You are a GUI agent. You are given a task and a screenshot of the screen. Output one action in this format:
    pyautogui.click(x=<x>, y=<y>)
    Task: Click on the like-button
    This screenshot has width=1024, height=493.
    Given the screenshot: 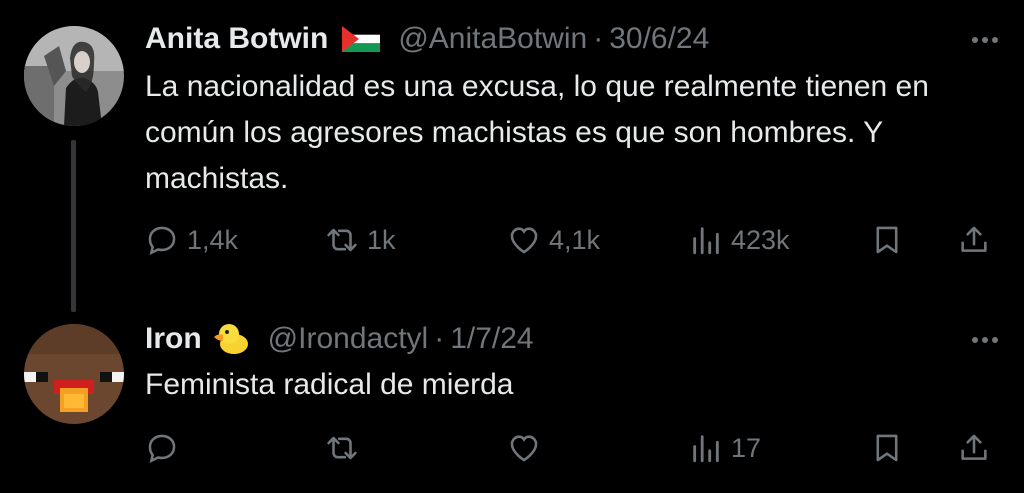 What is the action you would take?
    pyautogui.click(x=528, y=448)
    